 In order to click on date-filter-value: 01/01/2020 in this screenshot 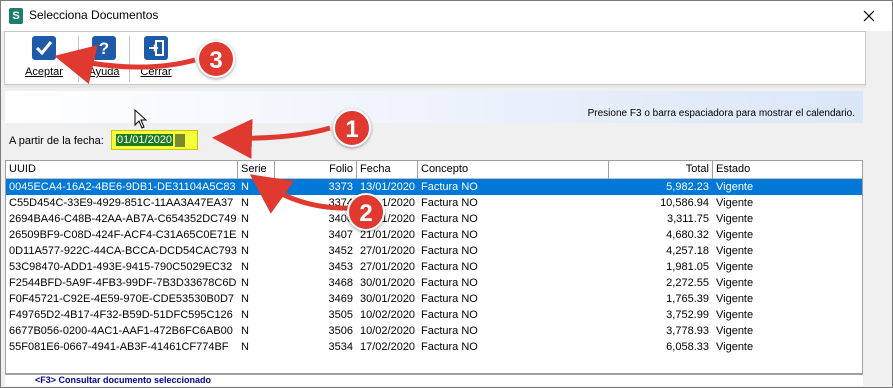, I will do `click(145, 140)`.